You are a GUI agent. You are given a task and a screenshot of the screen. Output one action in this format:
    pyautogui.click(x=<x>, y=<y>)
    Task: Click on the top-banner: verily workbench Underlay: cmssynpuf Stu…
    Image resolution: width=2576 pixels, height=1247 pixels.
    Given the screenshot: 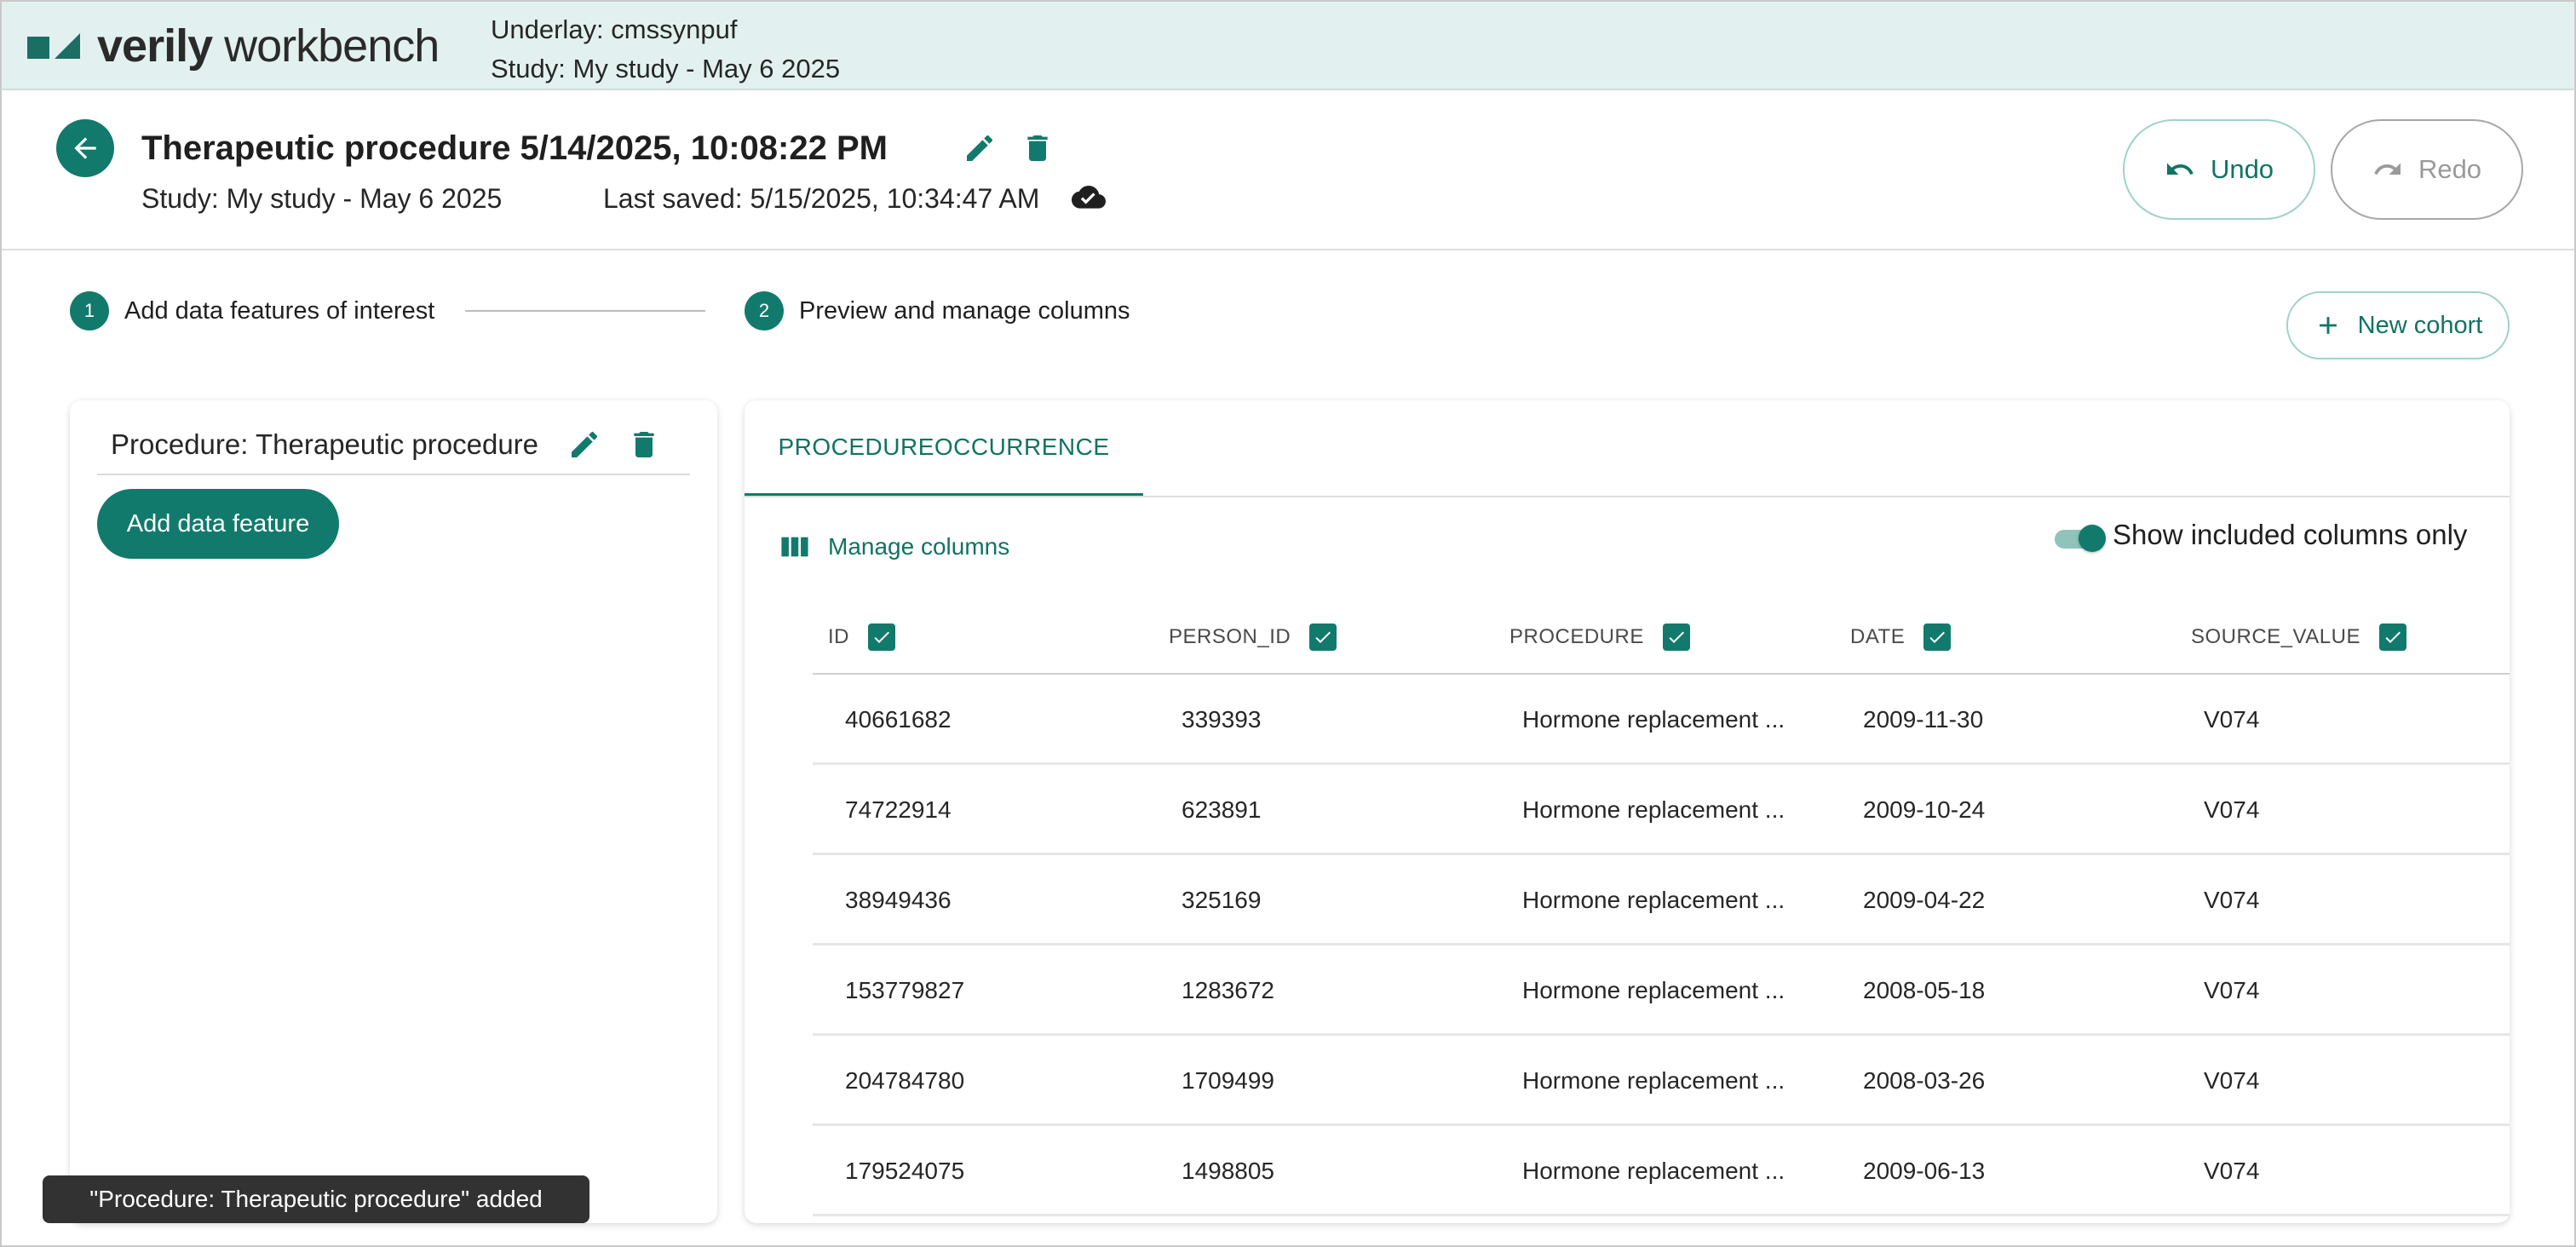 What is the action you would take?
    pyautogui.click(x=1288, y=46)
    